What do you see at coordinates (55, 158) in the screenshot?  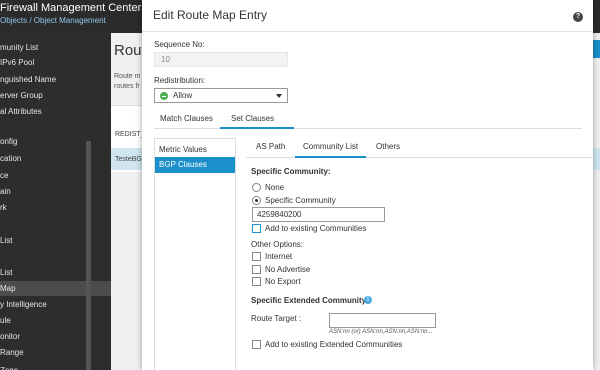 I see `sidebar-item: cation` at bounding box center [55, 158].